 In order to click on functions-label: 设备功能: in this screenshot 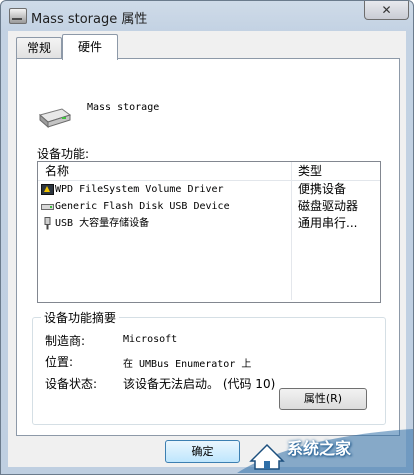, I will do `click(63, 154)`.